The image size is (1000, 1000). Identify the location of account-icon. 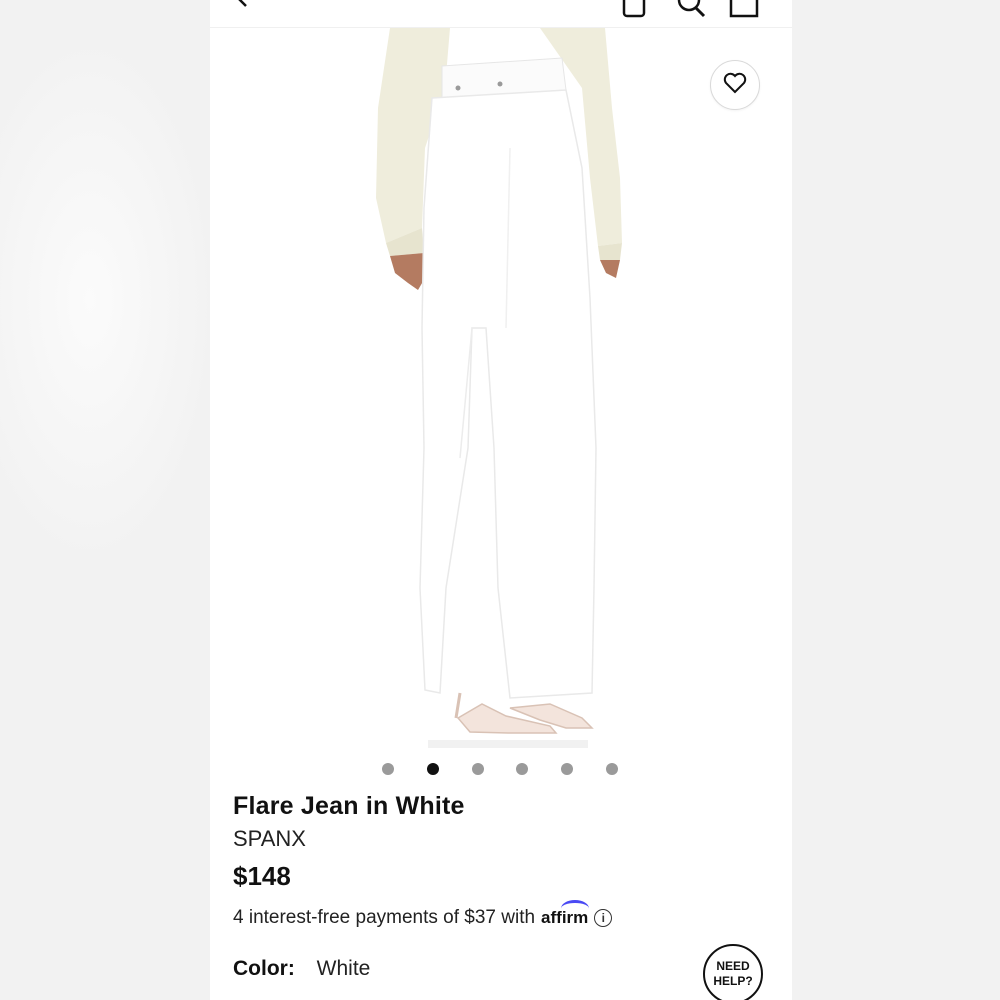
(634, 11).